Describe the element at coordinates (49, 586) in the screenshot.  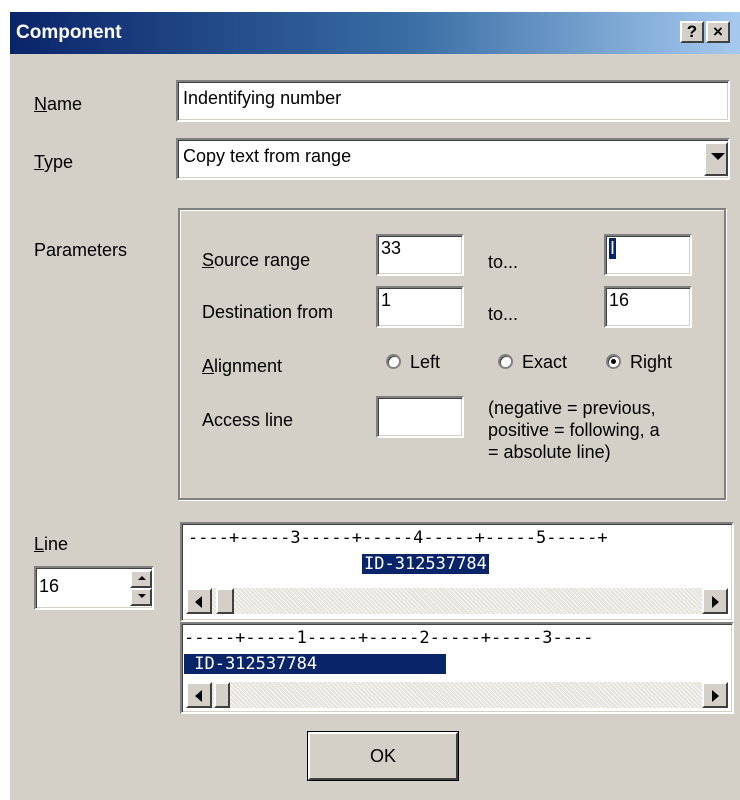
I see `line-value: 16` at that location.